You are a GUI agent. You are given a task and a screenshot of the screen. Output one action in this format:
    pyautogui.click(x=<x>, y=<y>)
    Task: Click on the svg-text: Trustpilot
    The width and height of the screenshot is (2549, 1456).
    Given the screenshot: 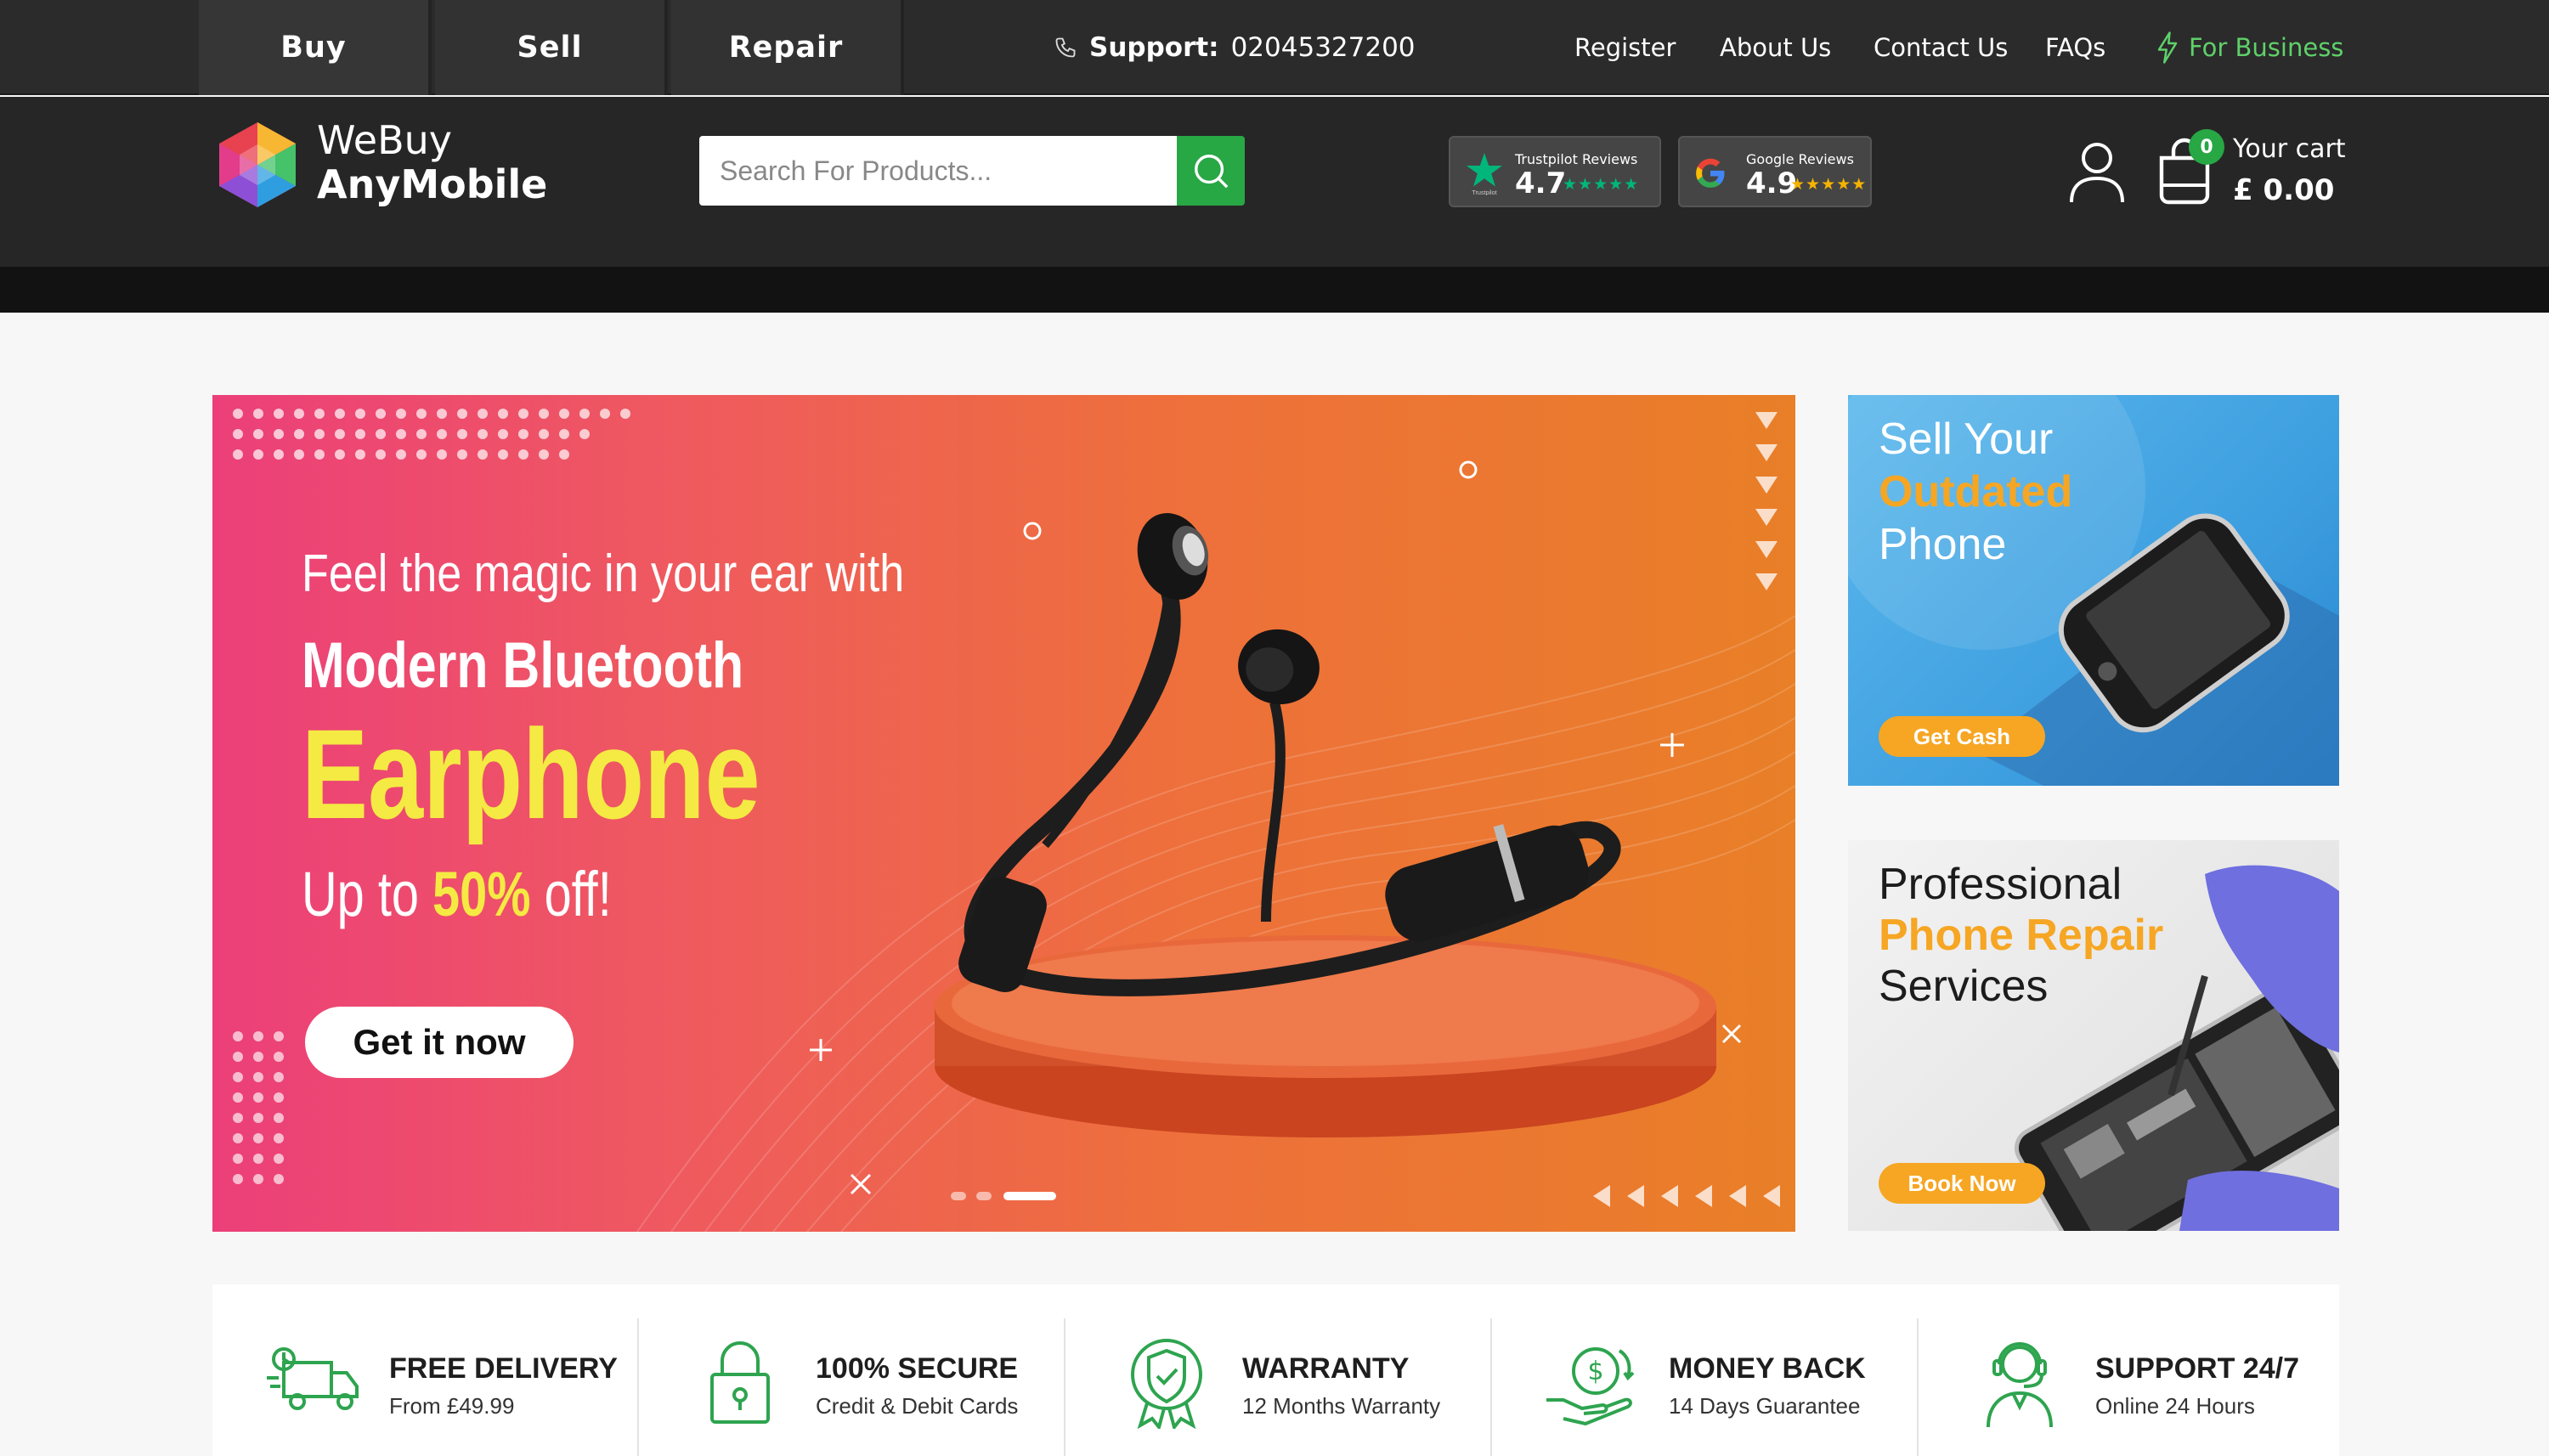 What is the action you would take?
    pyautogui.click(x=1484, y=192)
    